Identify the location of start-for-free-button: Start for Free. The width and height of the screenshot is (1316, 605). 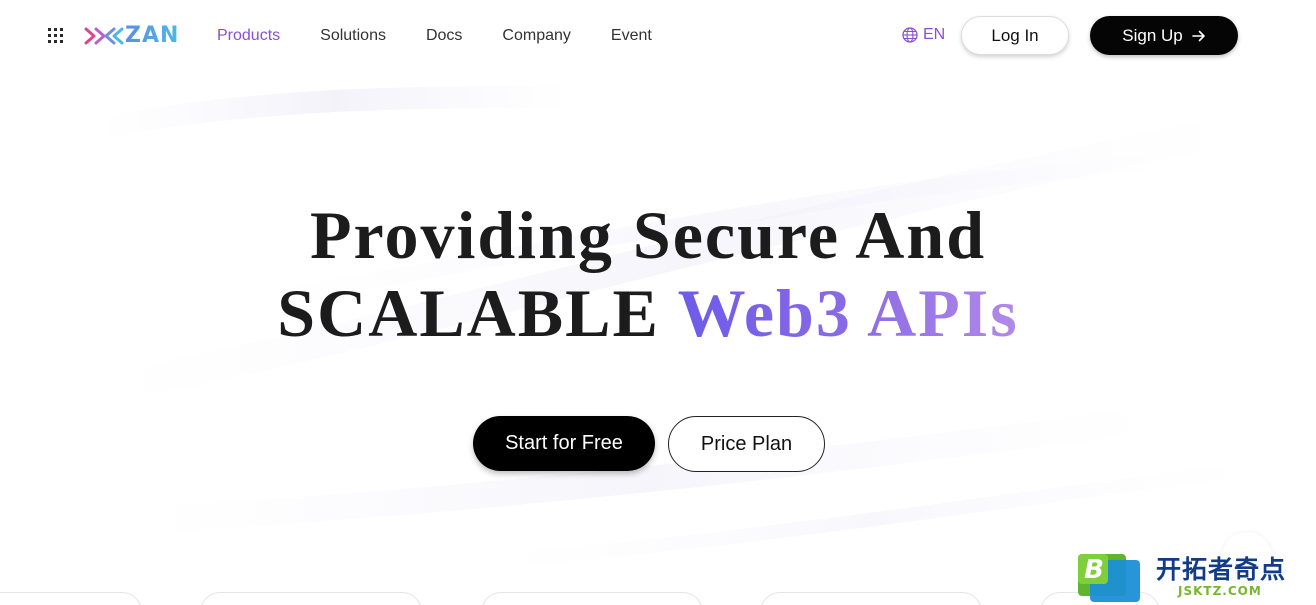
(564, 443).